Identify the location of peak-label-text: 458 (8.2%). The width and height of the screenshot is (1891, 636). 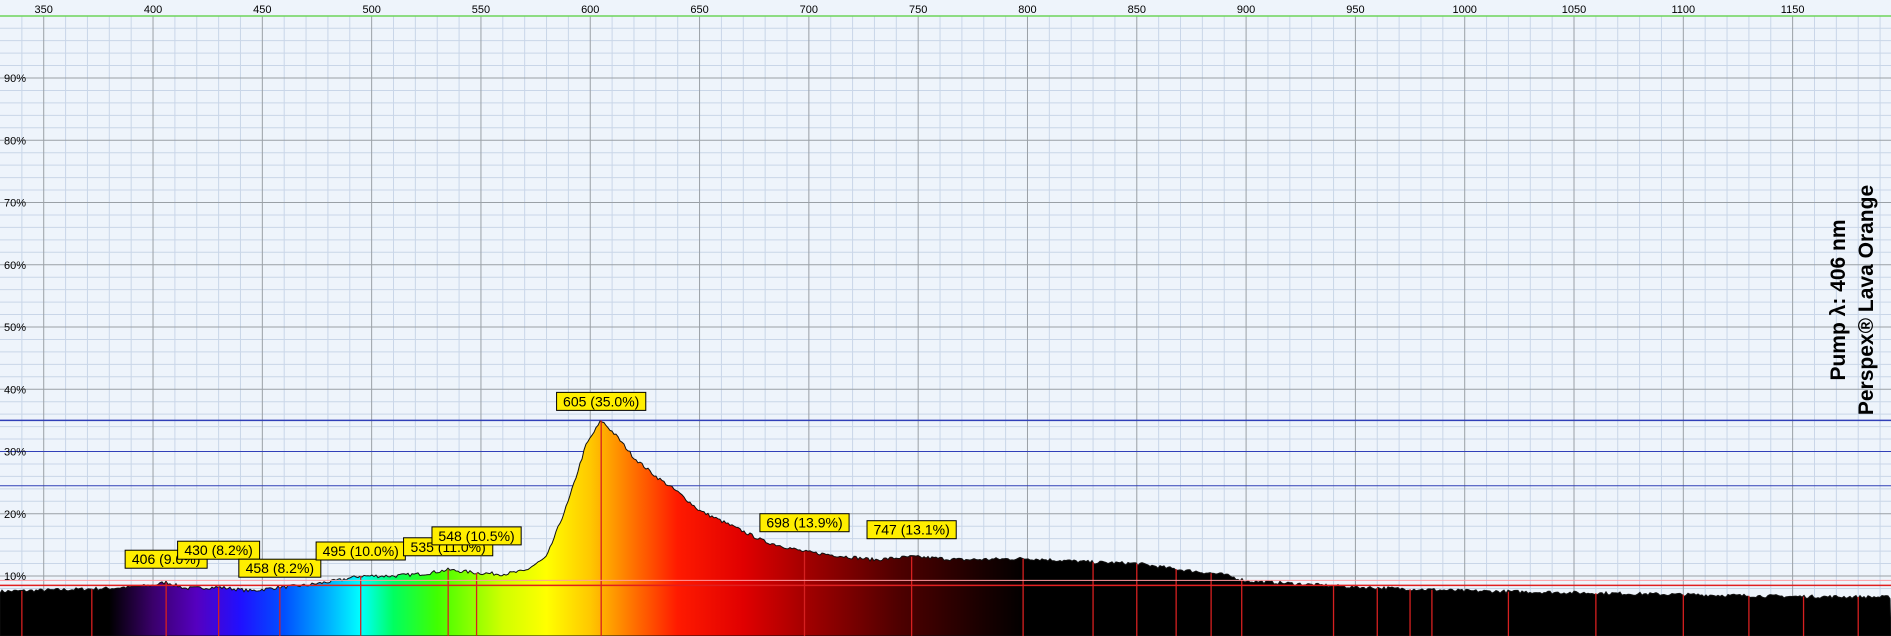
(280, 568).